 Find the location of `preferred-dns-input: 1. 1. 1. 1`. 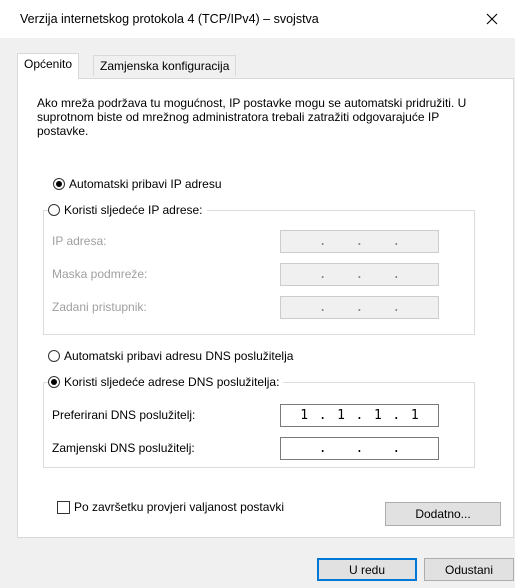

preferred-dns-input: 1. 1. 1. 1 is located at coordinates (359, 415).